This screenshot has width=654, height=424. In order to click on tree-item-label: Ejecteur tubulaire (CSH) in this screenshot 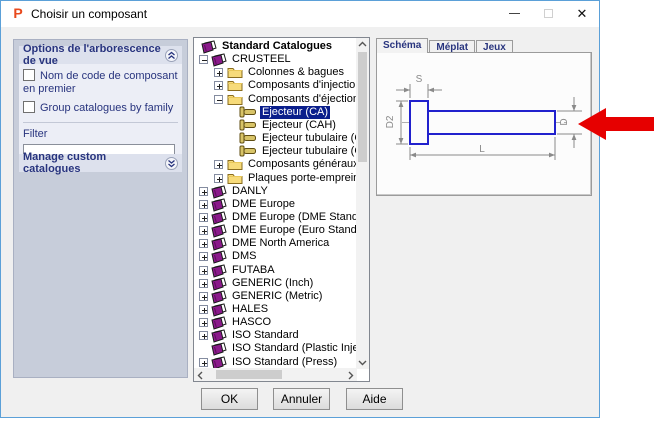, I will do `click(308, 151)`.